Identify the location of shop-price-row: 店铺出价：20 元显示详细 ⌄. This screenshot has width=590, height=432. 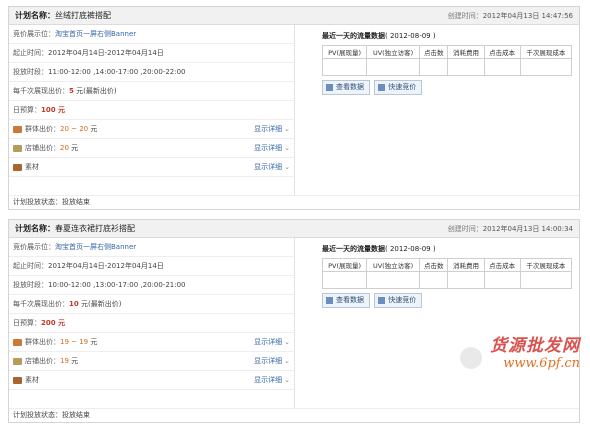
(151, 148).